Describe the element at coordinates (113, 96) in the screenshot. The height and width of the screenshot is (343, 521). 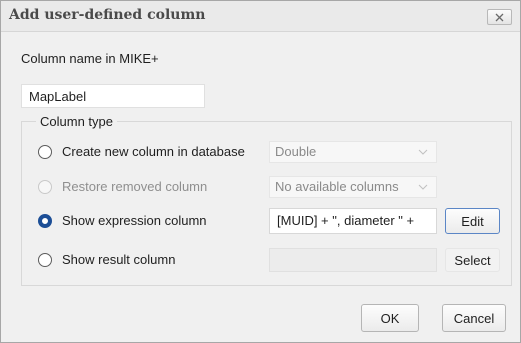
I see `column-name-input` at that location.